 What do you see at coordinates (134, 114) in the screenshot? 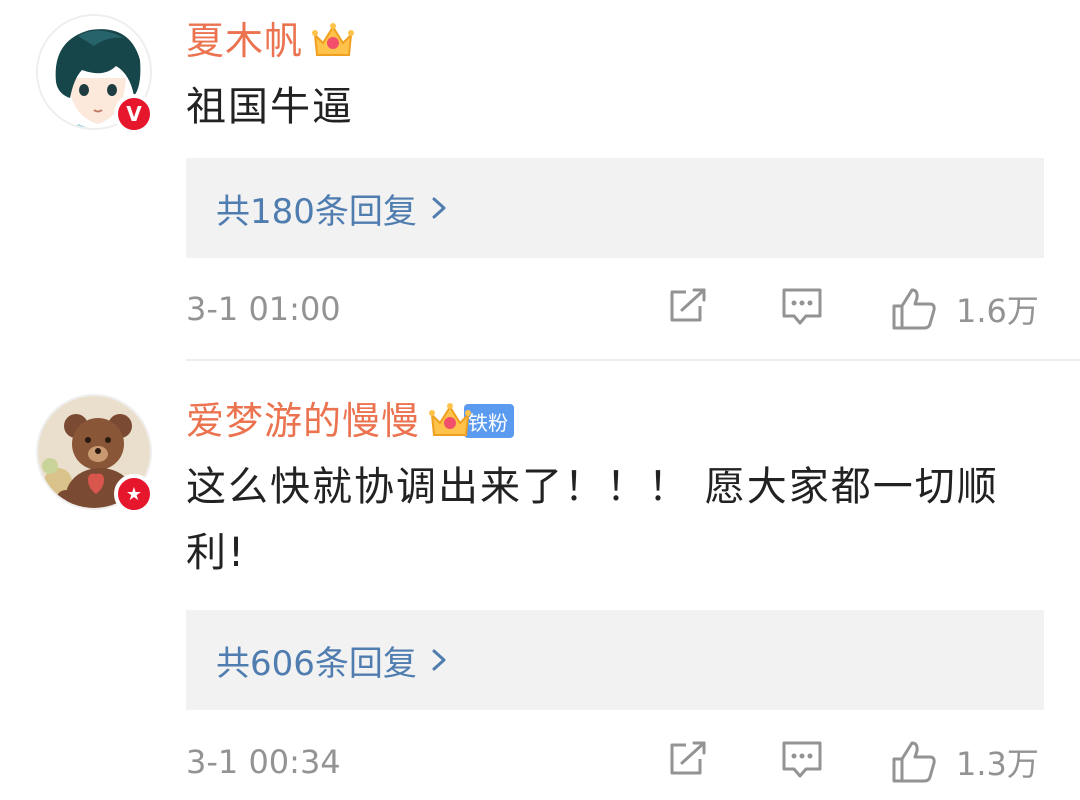
I see `verified-v-icon: V` at bounding box center [134, 114].